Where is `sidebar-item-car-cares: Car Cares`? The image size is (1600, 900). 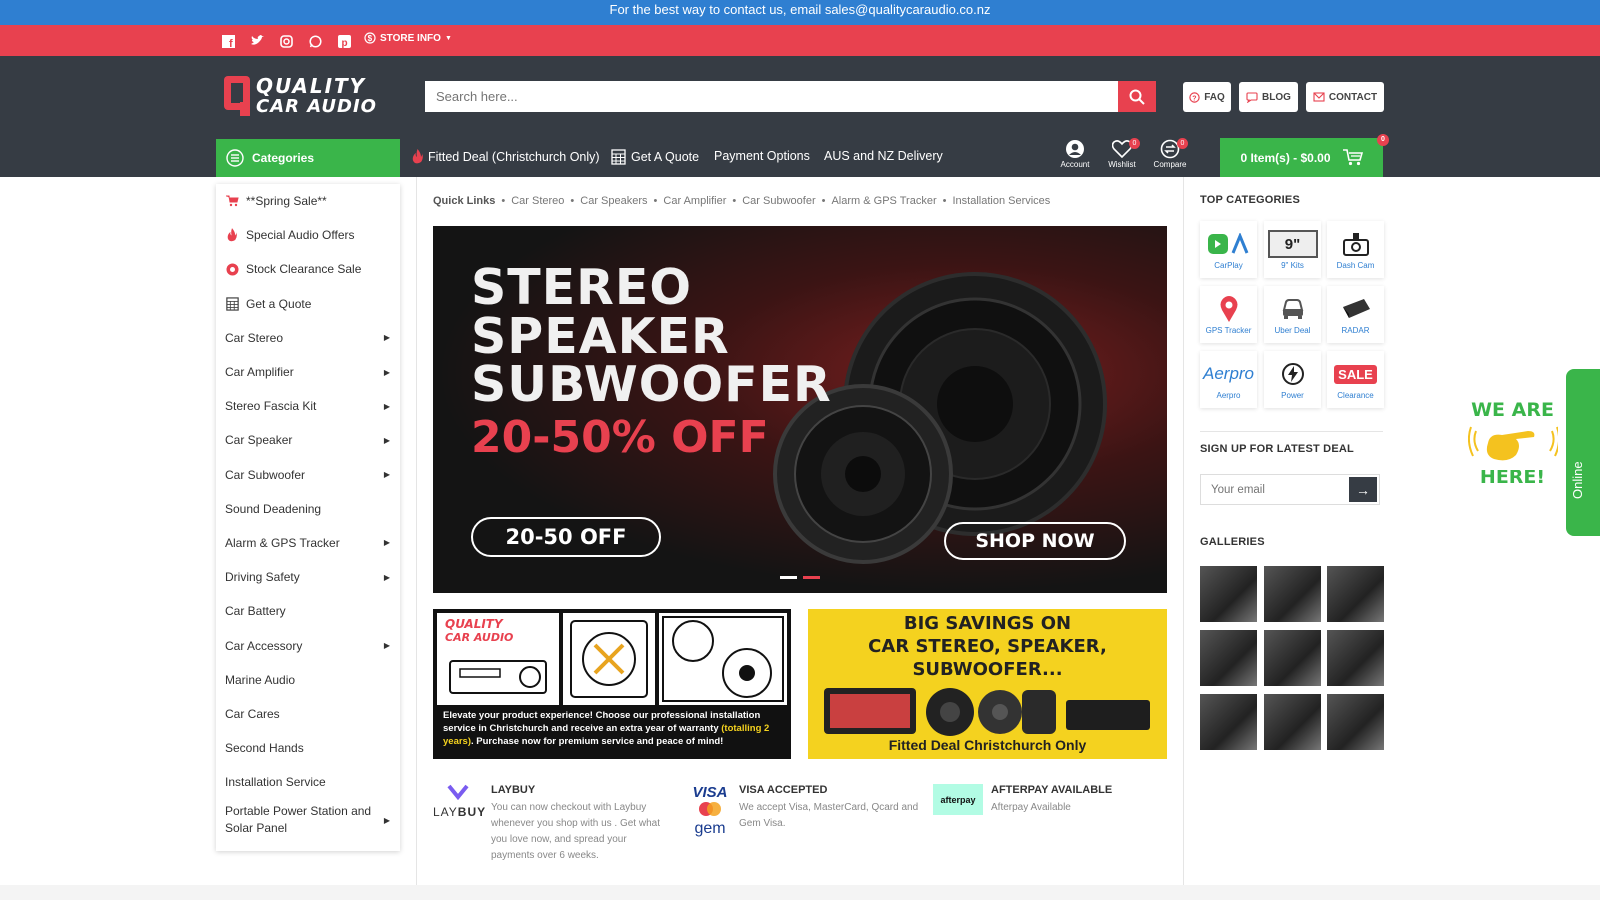
sidebar-item-car-cares: Car Cares is located at coordinates (308, 714).